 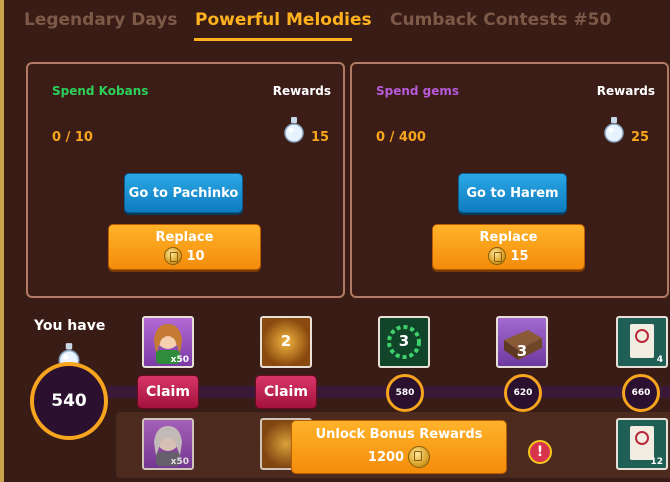 What do you see at coordinates (70, 326) in the screenshot?
I see `balance-label: You have` at bounding box center [70, 326].